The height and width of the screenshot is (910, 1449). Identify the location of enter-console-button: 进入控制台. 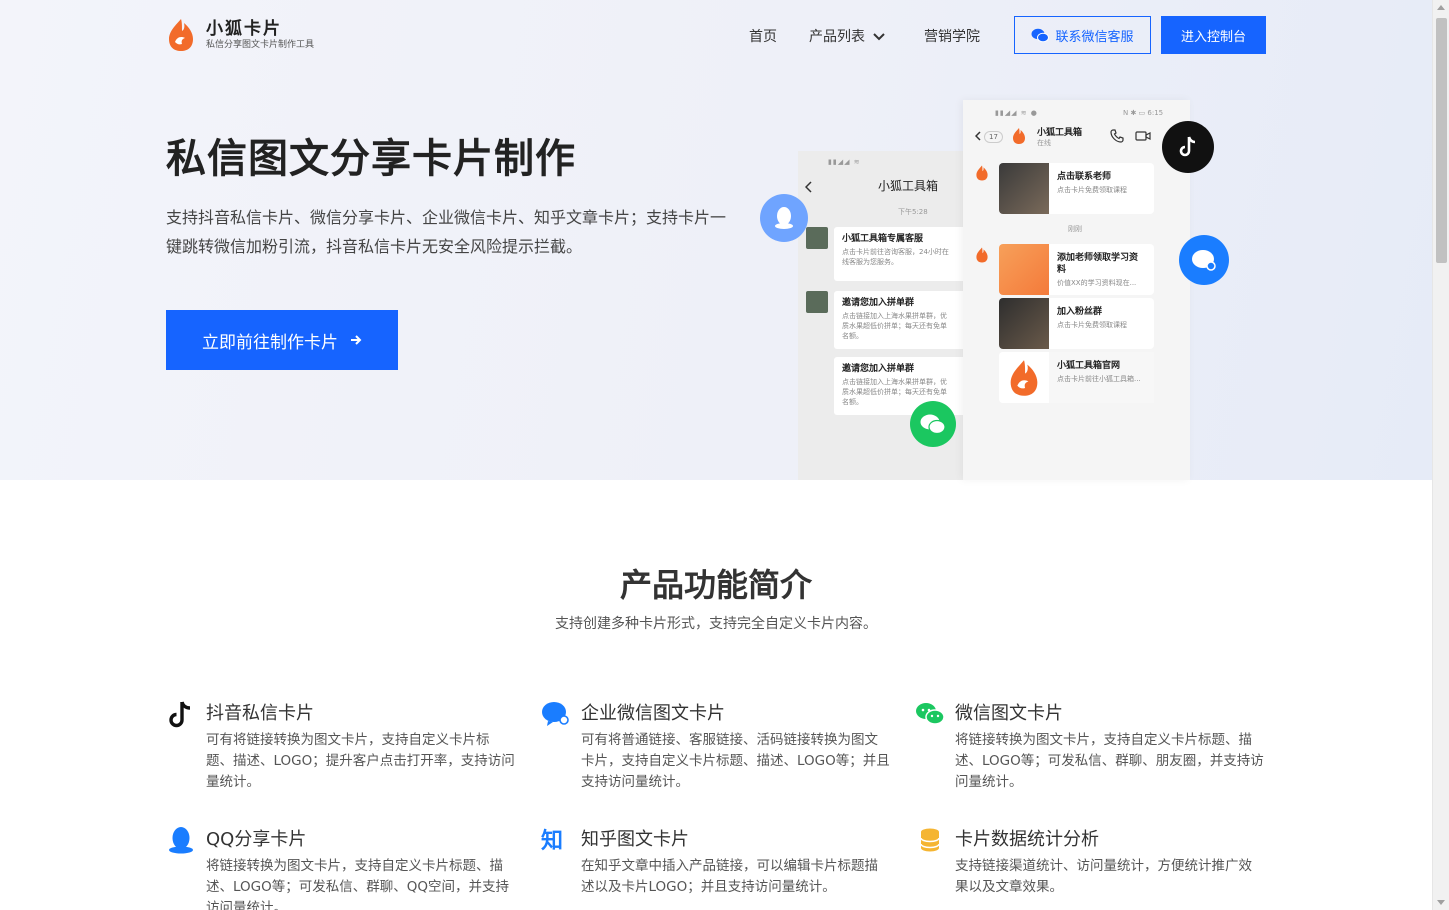
(1213, 35).